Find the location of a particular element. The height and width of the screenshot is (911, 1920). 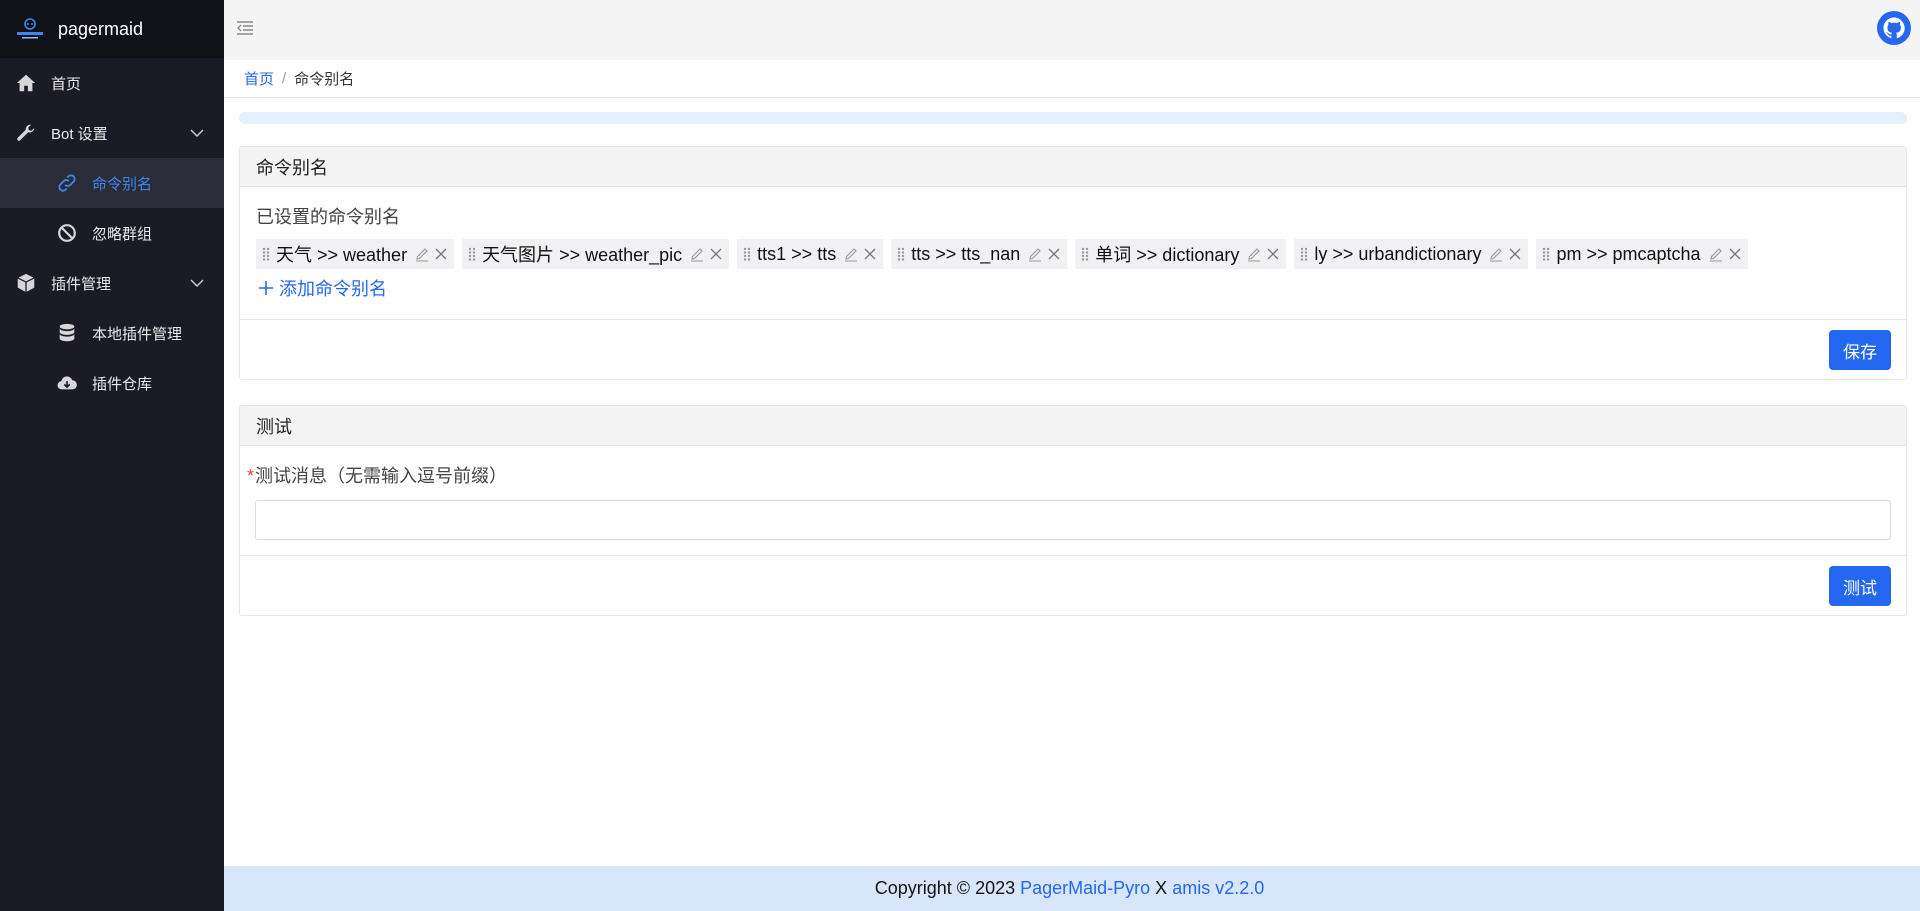

top-header is located at coordinates (1072, 30).